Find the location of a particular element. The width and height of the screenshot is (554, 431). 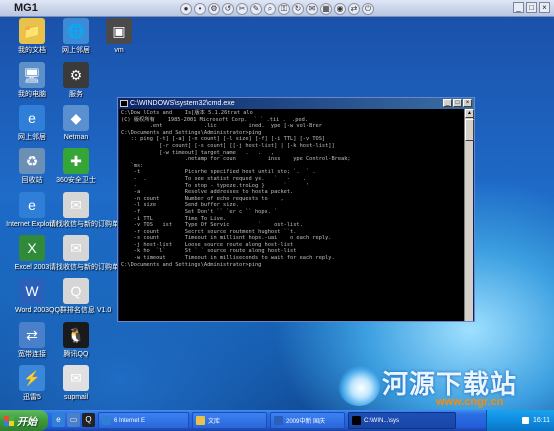

quick-launch-show-desktop-icon: ▭ is located at coordinates (73, 420).